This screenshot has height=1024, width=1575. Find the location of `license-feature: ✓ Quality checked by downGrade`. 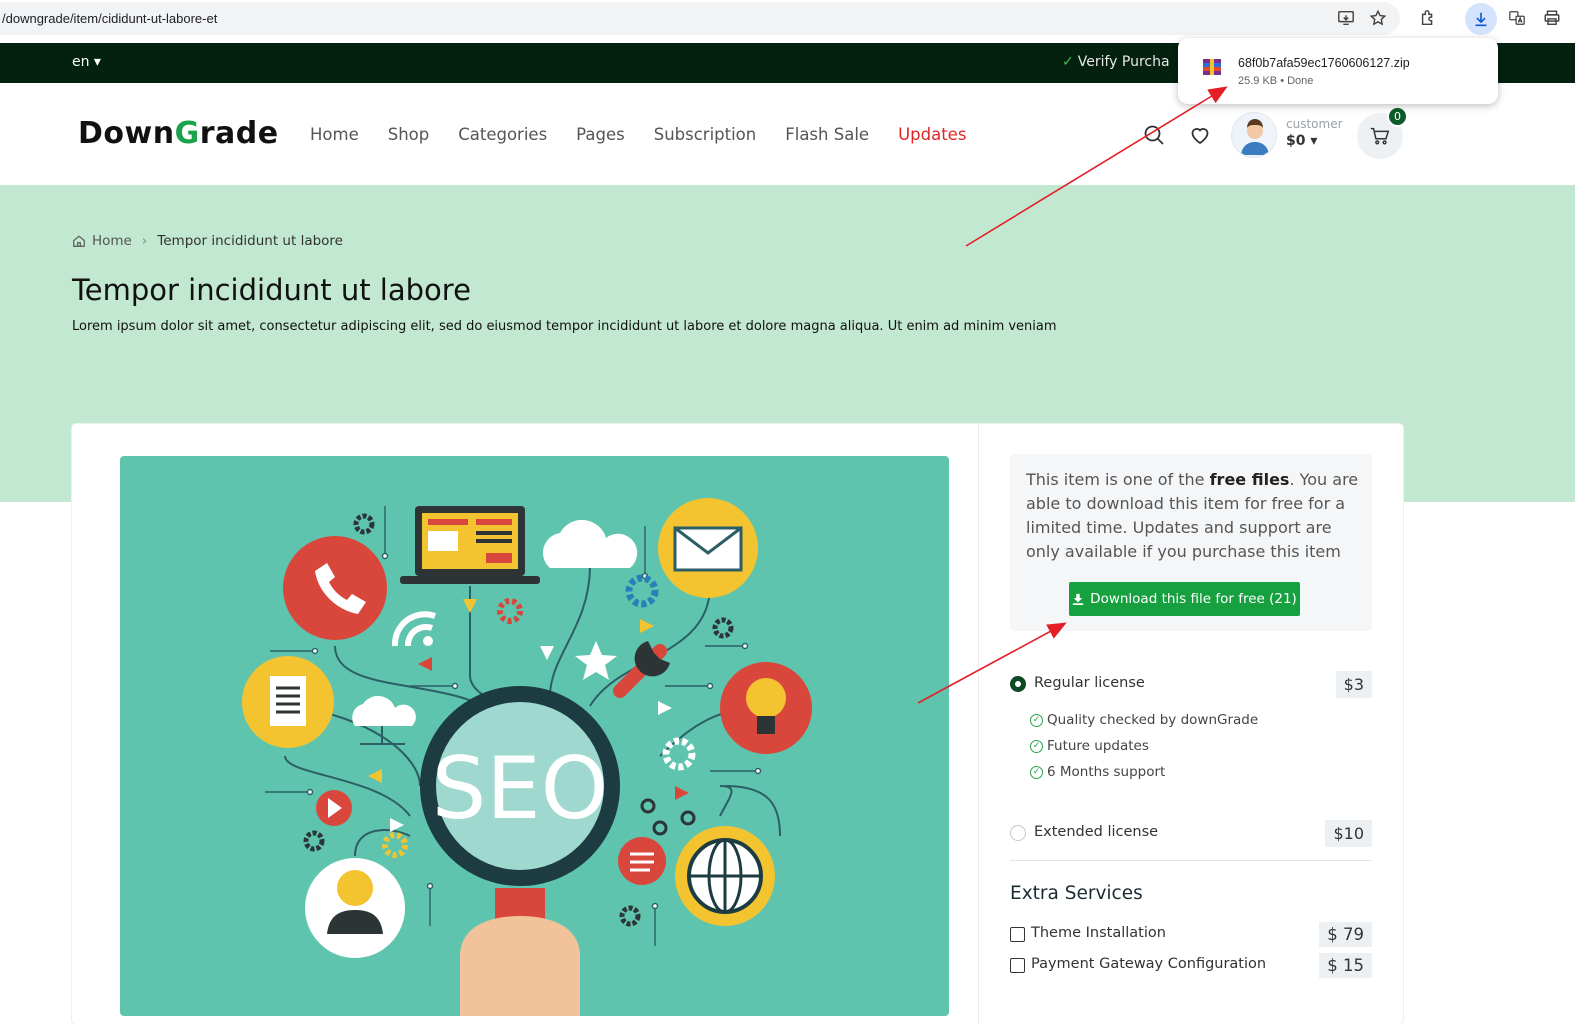

license-feature: ✓ Quality checked by downGrade is located at coordinates (1144, 720).